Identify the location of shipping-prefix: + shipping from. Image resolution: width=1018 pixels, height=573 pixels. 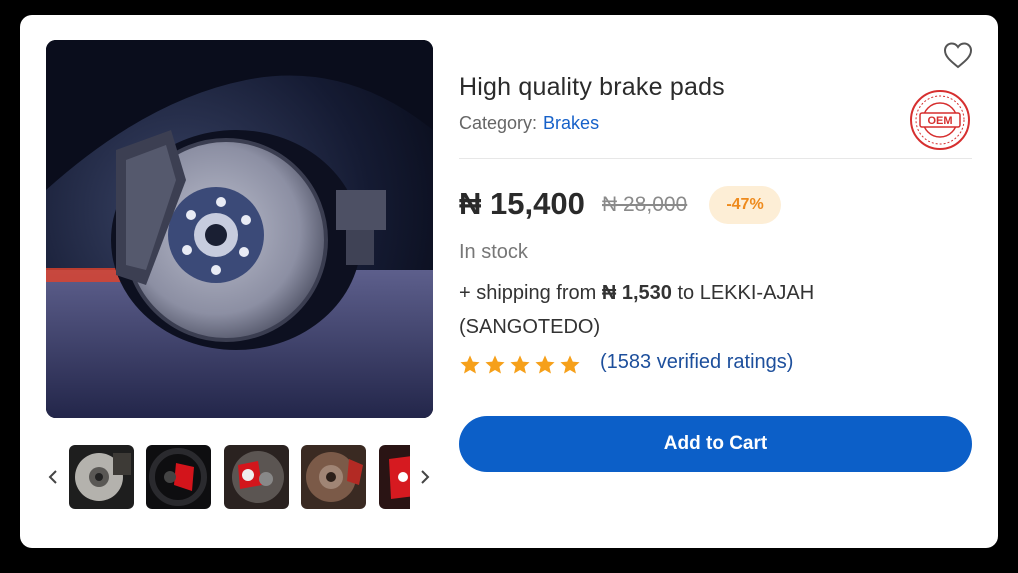
(530, 293).